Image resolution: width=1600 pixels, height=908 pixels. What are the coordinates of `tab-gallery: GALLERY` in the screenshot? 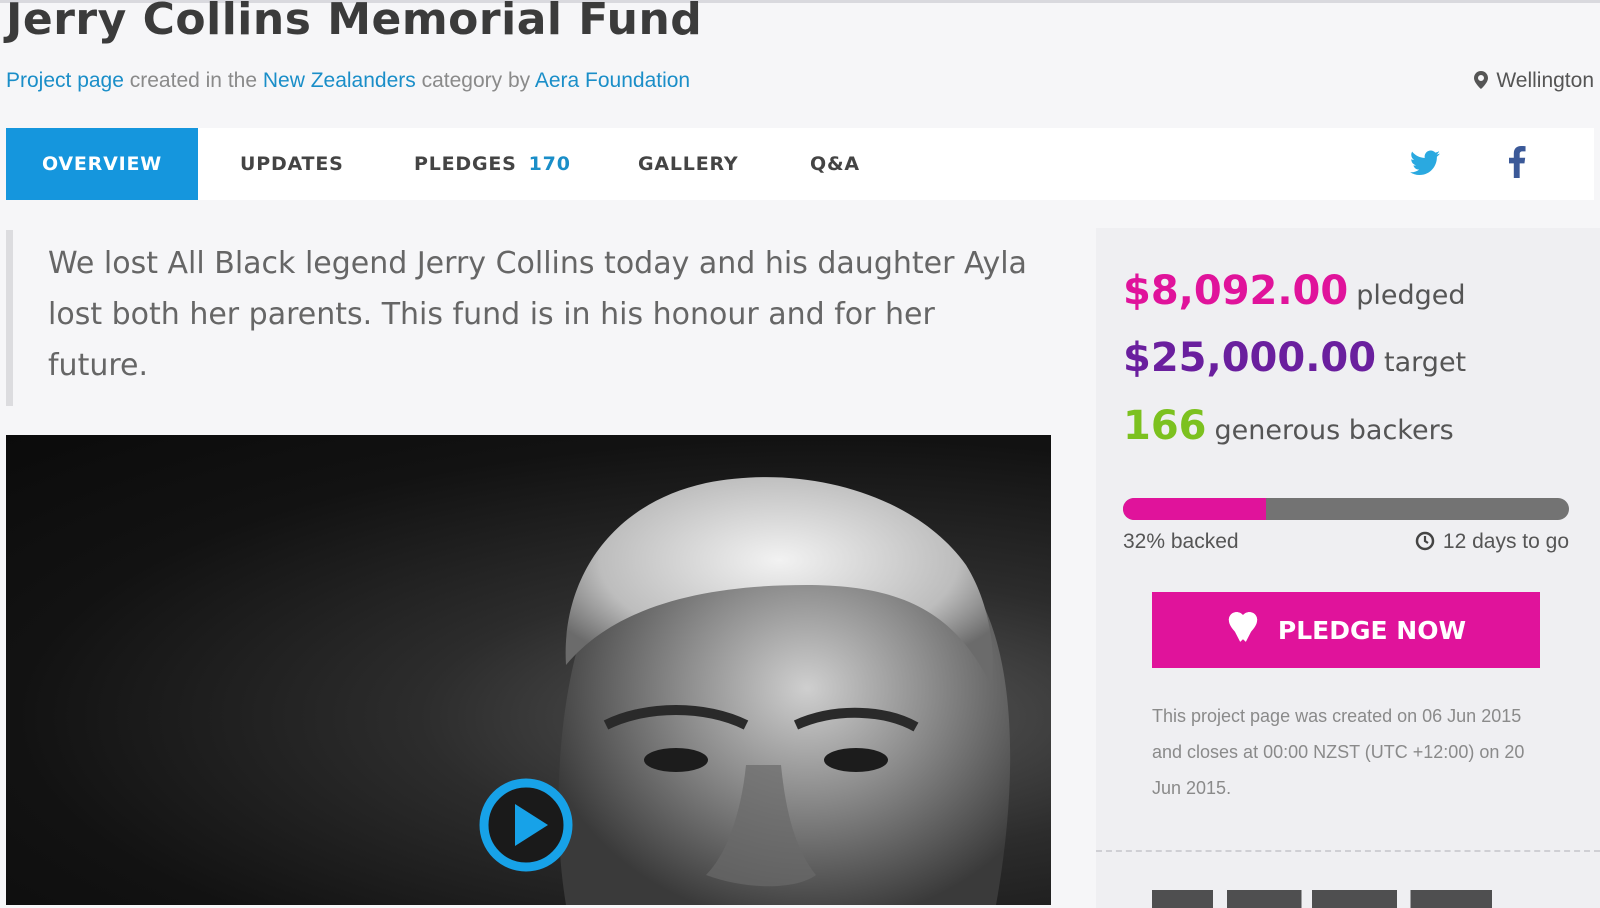 It's located at (688, 164).